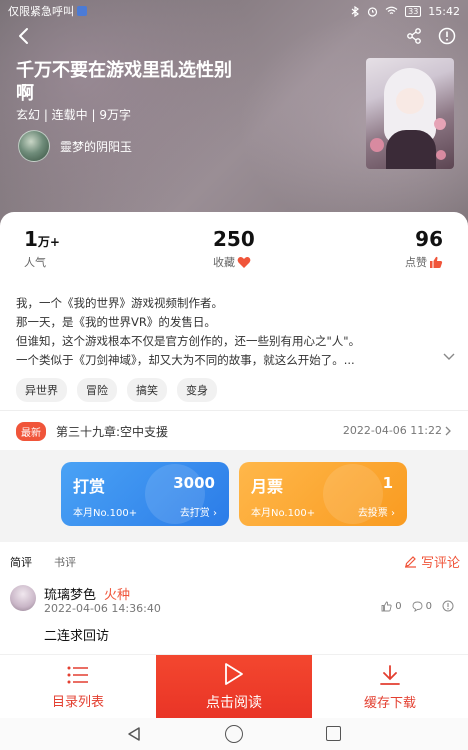 Image resolution: width=468 pixels, height=750 pixels. Describe the element at coordinates (105, 513) in the screenshot. I see `tip-rank: 本月No.100+` at that location.